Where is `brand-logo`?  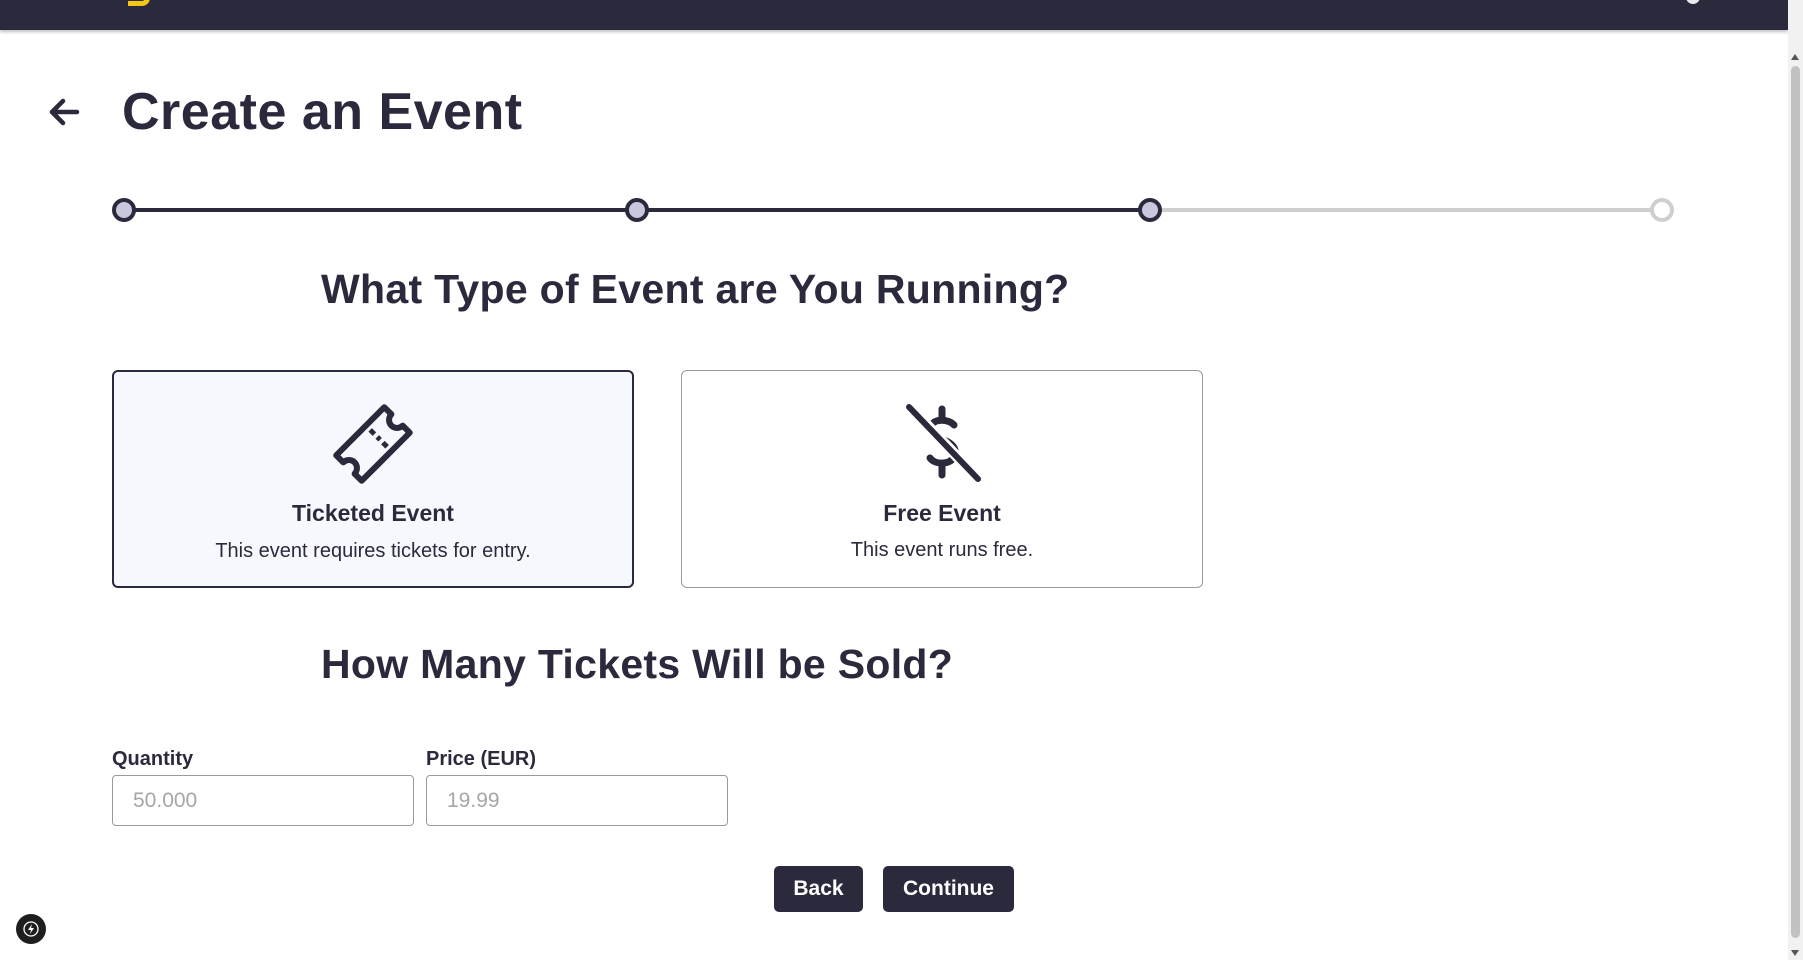
brand-logo is located at coordinates (139, 3).